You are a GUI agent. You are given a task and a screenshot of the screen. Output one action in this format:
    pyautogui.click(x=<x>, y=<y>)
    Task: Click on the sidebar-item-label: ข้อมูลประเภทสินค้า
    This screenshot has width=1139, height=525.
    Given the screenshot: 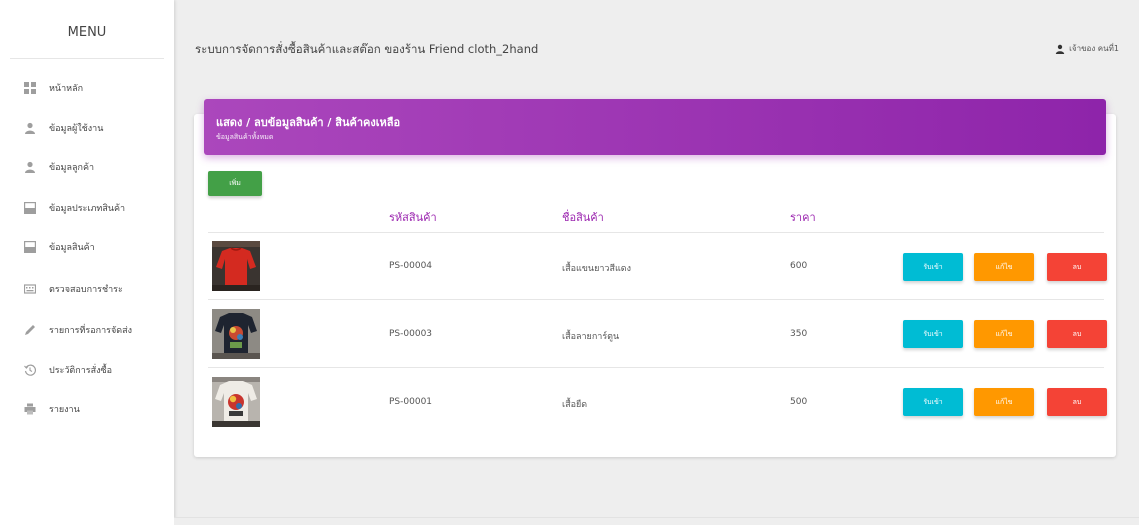 What is the action you would take?
    pyautogui.click(x=87, y=209)
    